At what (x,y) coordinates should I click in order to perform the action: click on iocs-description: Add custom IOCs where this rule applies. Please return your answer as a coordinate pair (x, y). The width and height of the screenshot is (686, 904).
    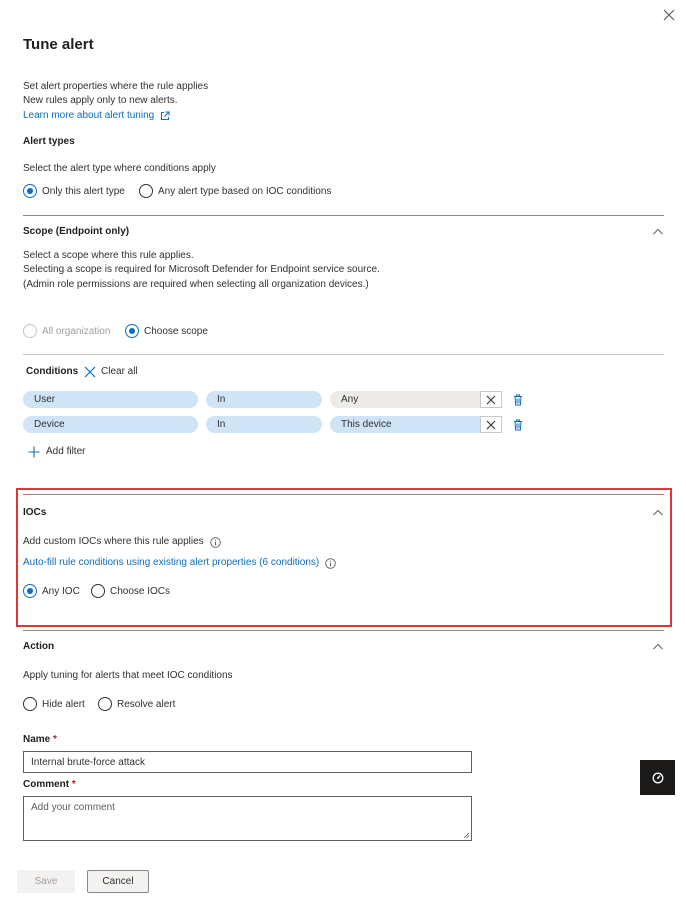
    Looking at the image, I should click on (113, 541).